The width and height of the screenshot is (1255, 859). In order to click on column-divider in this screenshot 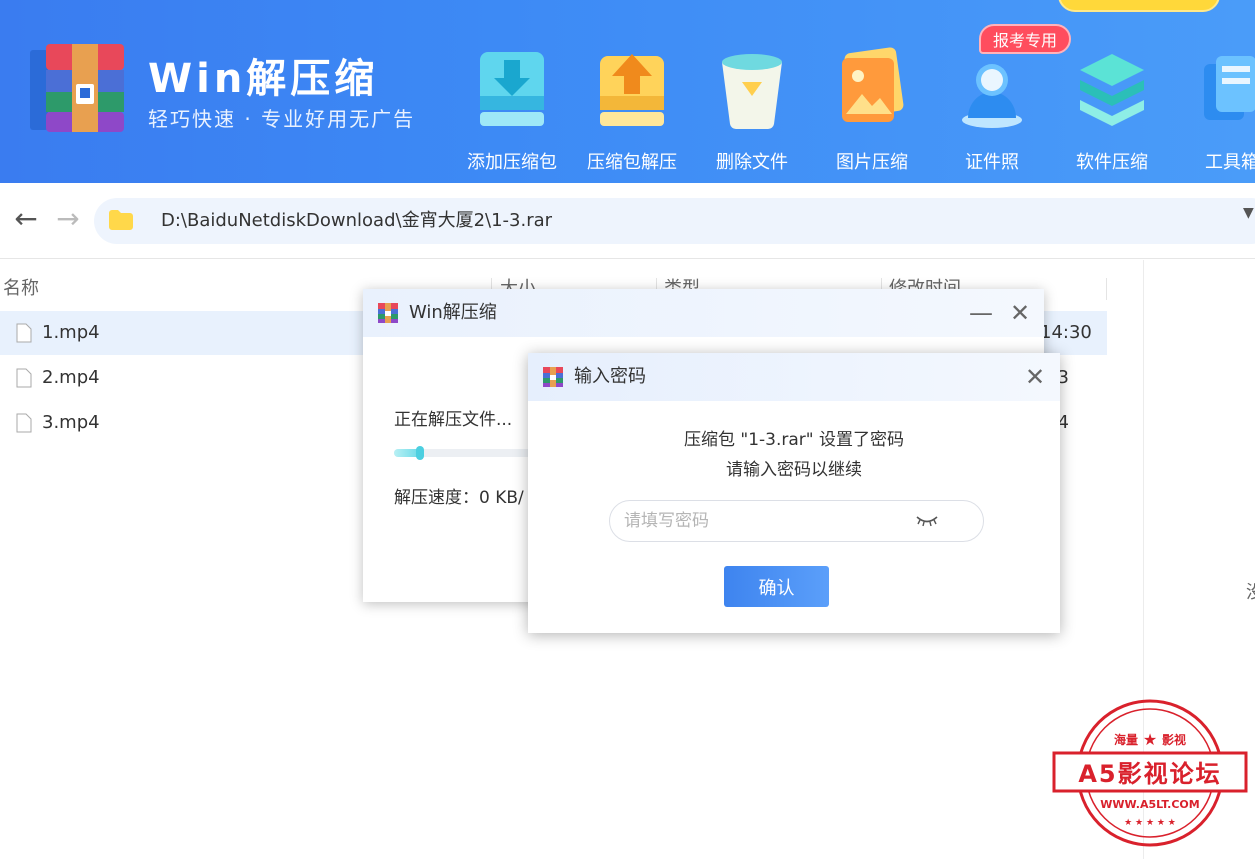, I will do `click(1106, 289)`.